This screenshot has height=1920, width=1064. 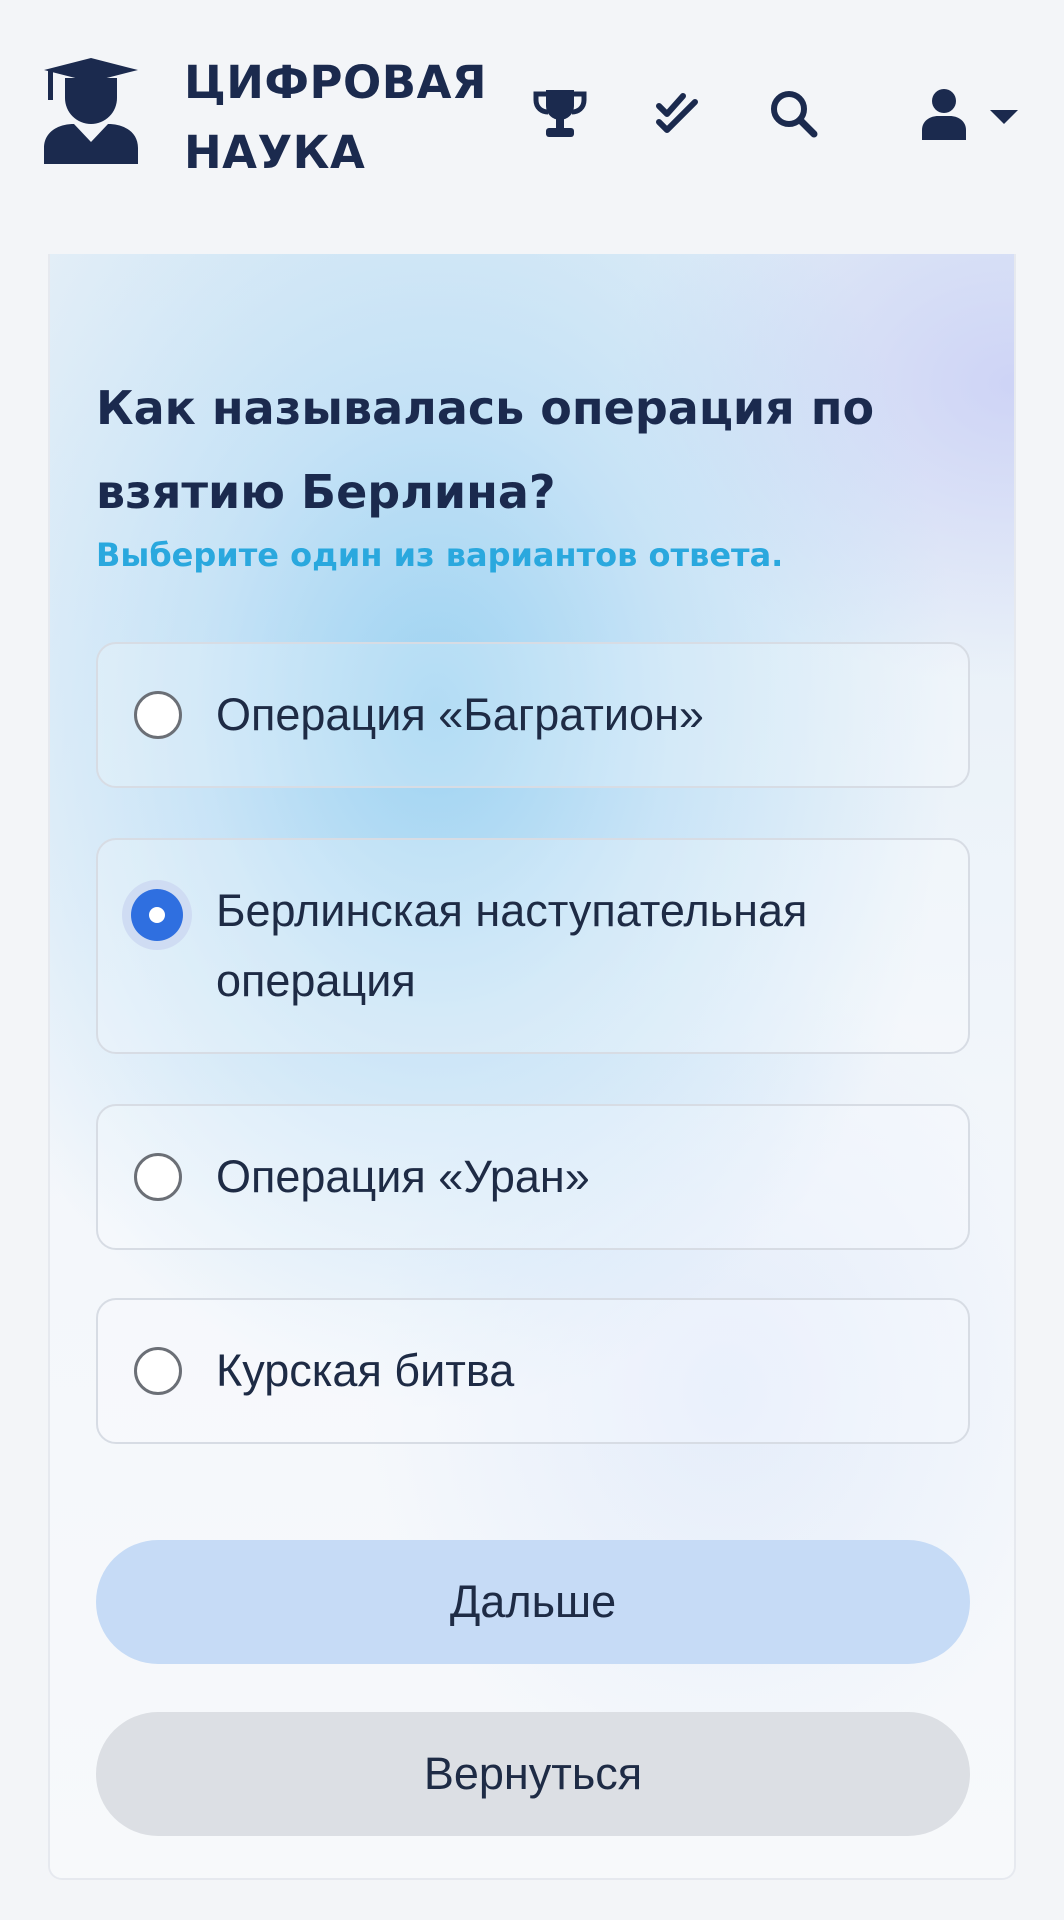 I want to click on next-button: Дальше, so click(x=533, y=1602).